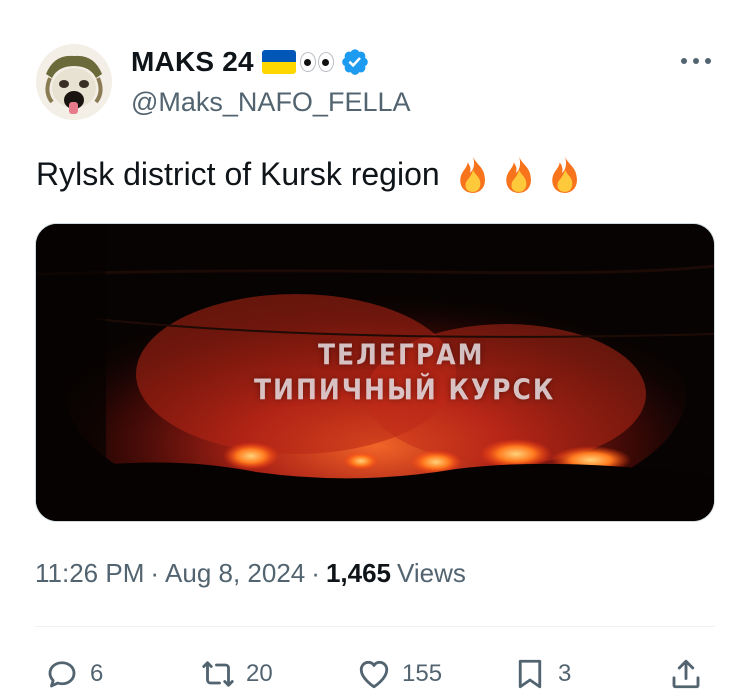  What do you see at coordinates (236, 674) in the screenshot?
I see `repost-button: 20` at bounding box center [236, 674].